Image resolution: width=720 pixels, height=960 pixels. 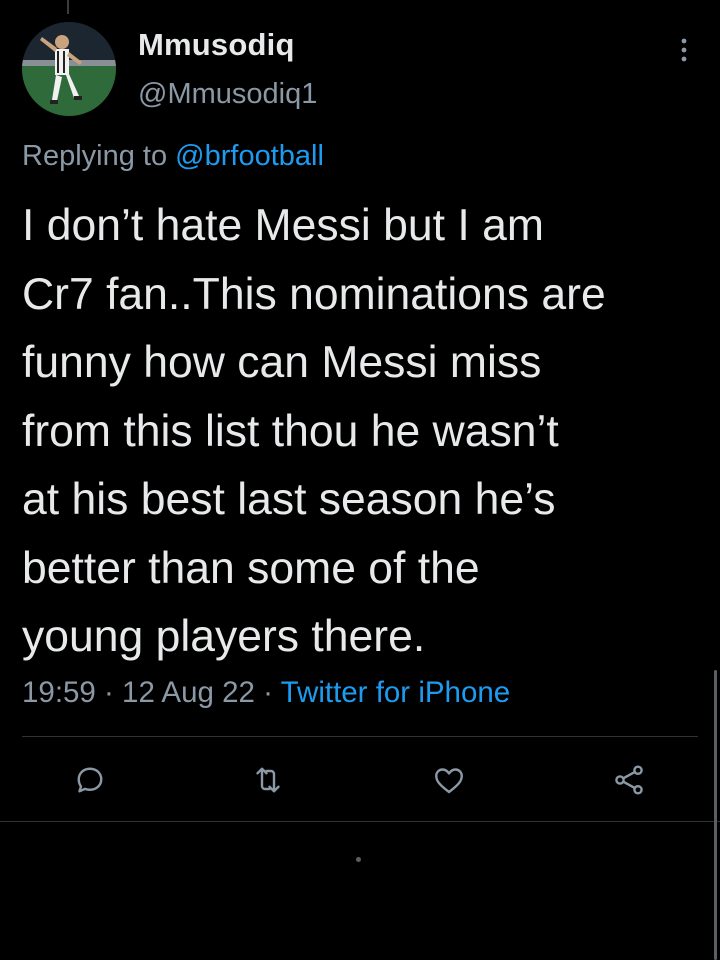 What do you see at coordinates (396, 692) in the screenshot?
I see `tweet-source-link: Twitter for iPhone` at bounding box center [396, 692].